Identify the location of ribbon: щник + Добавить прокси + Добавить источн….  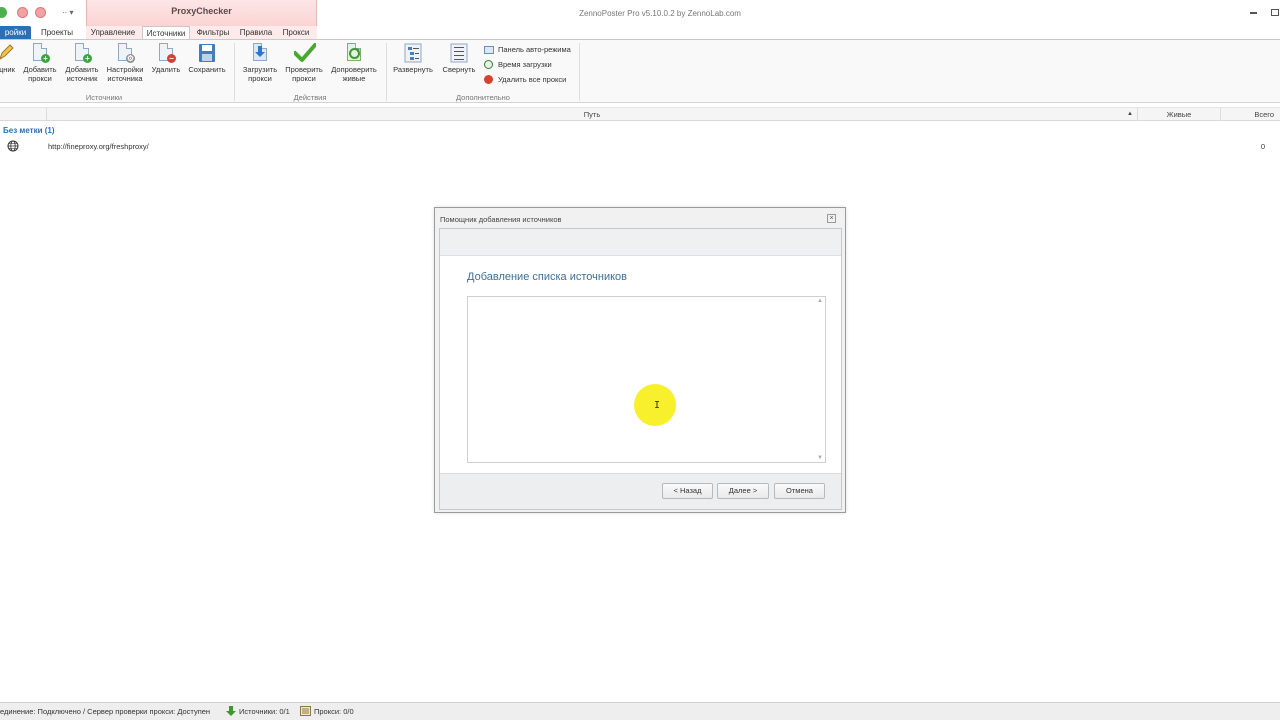
(640, 71).